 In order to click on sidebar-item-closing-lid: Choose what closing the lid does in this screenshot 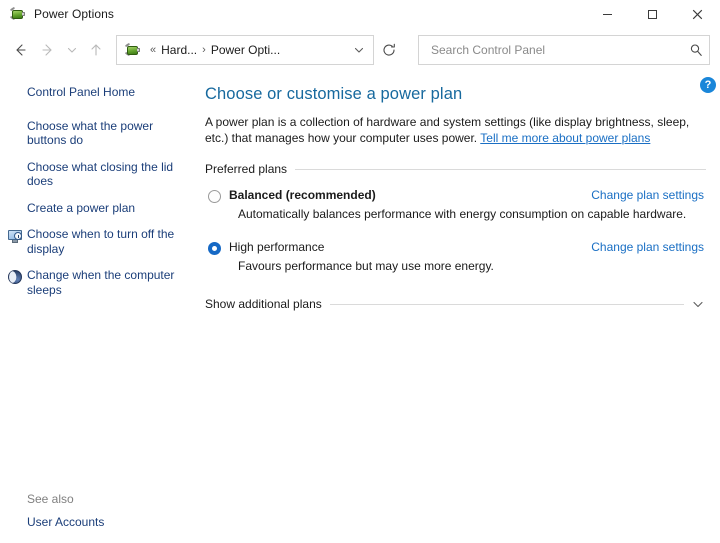, I will do `click(100, 174)`.